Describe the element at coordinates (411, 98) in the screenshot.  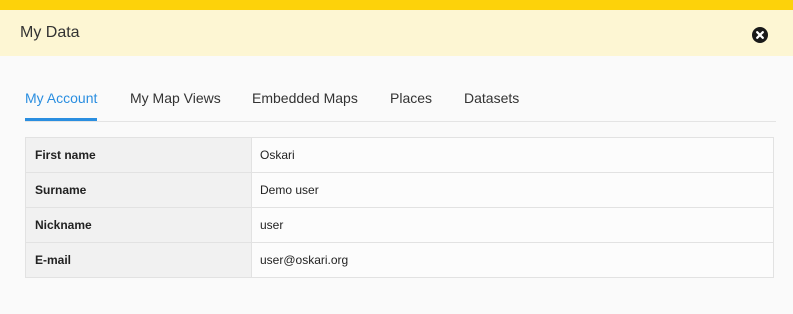
I see `tab-places: Places` at that location.